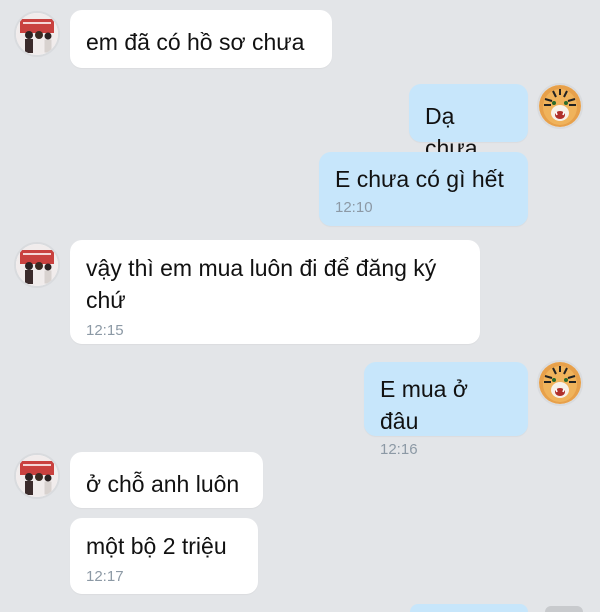 The width and height of the screenshot is (600, 612). What do you see at coordinates (261, 284) in the screenshot?
I see `message-text: vậy thì em mua luôn đi để đăng ký chứ` at bounding box center [261, 284].